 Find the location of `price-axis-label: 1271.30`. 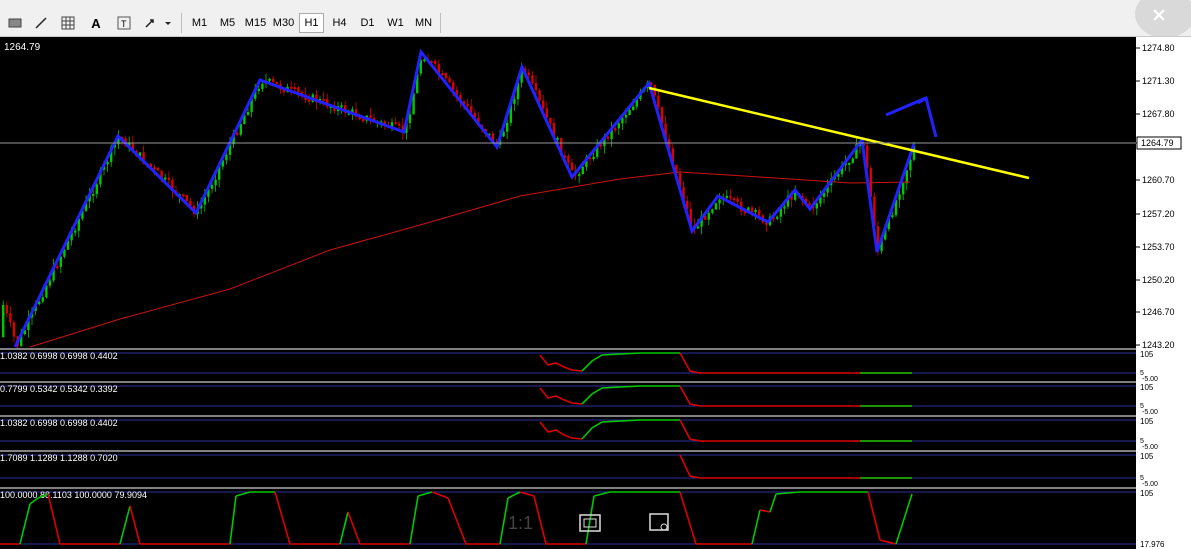

price-axis-label: 1271.30 is located at coordinates (1158, 81).